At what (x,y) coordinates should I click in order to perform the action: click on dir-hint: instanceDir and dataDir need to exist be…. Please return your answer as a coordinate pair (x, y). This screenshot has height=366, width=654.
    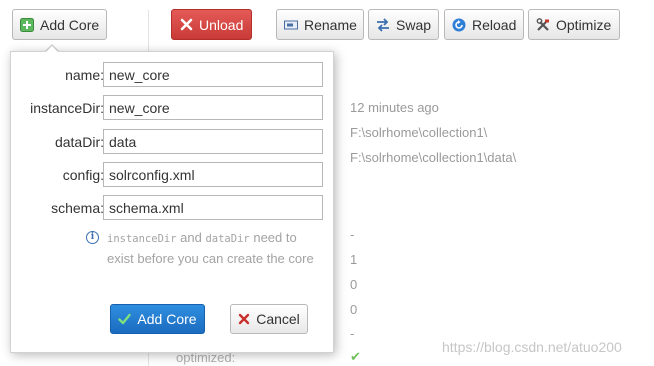
    Looking at the image, I should click on (212, 248).